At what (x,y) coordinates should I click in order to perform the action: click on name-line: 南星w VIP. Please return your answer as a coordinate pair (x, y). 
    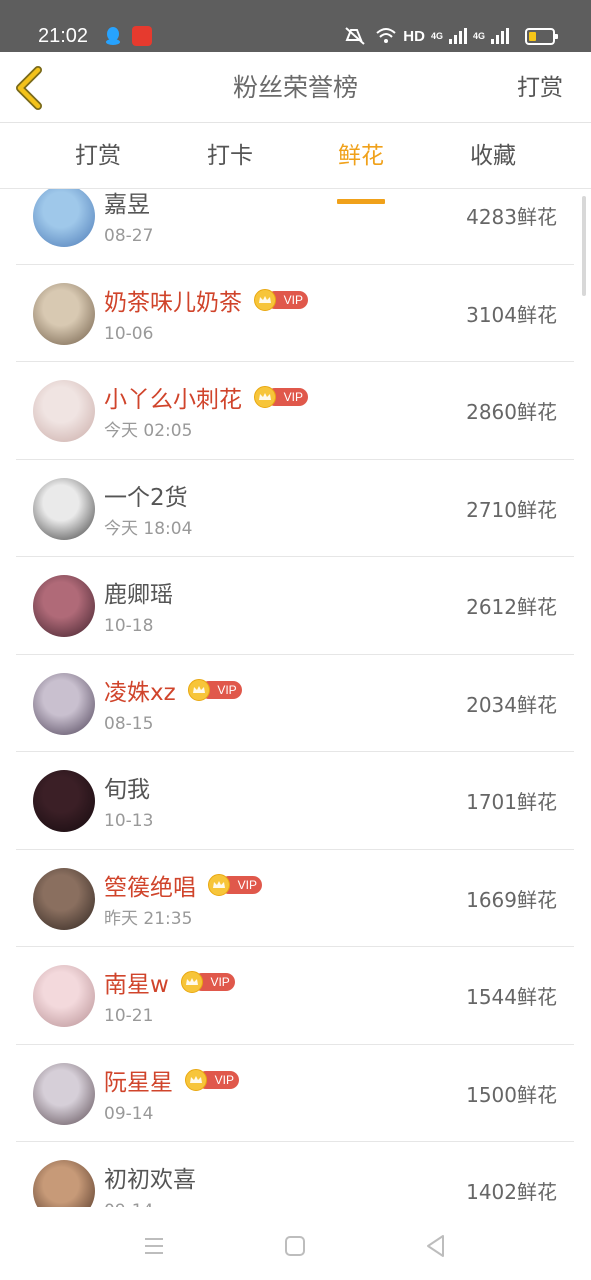
    Looking at the image, I should click on (169, 982).